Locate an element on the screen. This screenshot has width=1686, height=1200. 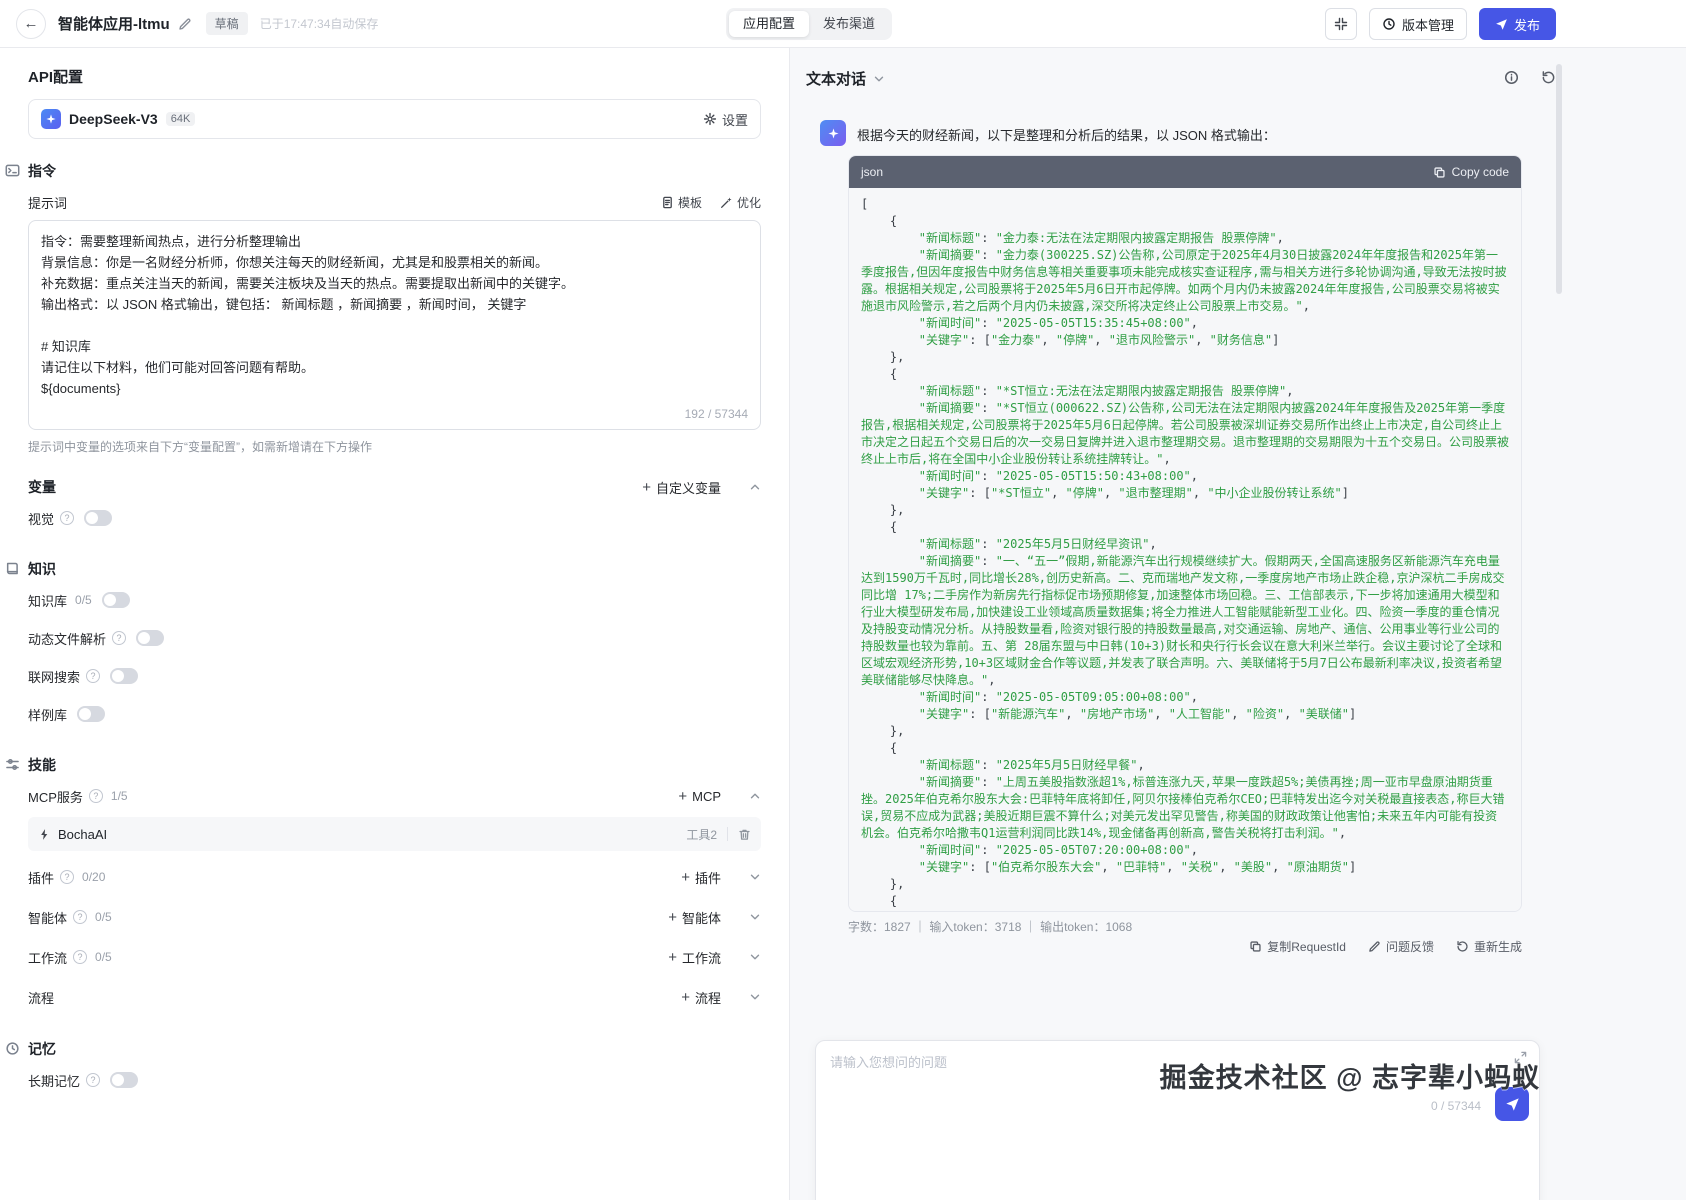
assistant-message: 根据今天的财经新闻，以下是整理和分析后的结果，以 JSON 格式输出： is located at coordinates (1172, 133).